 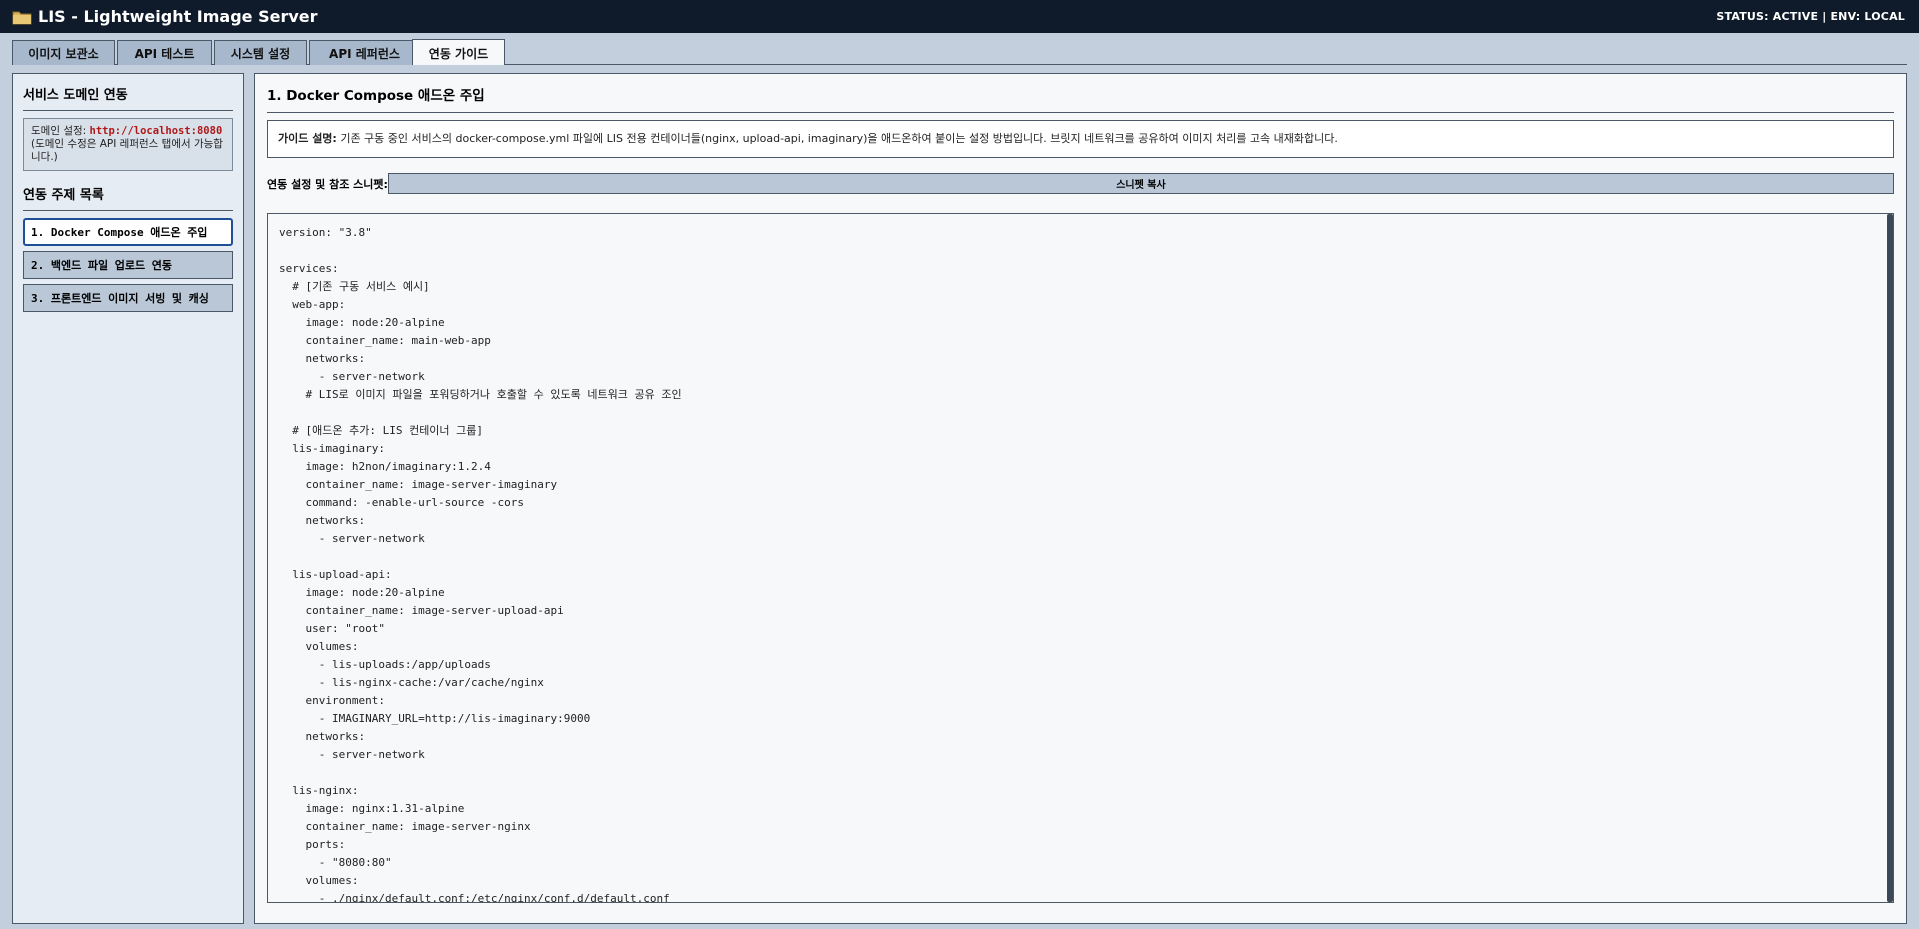 I want to click on tab-image-storage: 이미지 보관소, so click(x=63, y=52).